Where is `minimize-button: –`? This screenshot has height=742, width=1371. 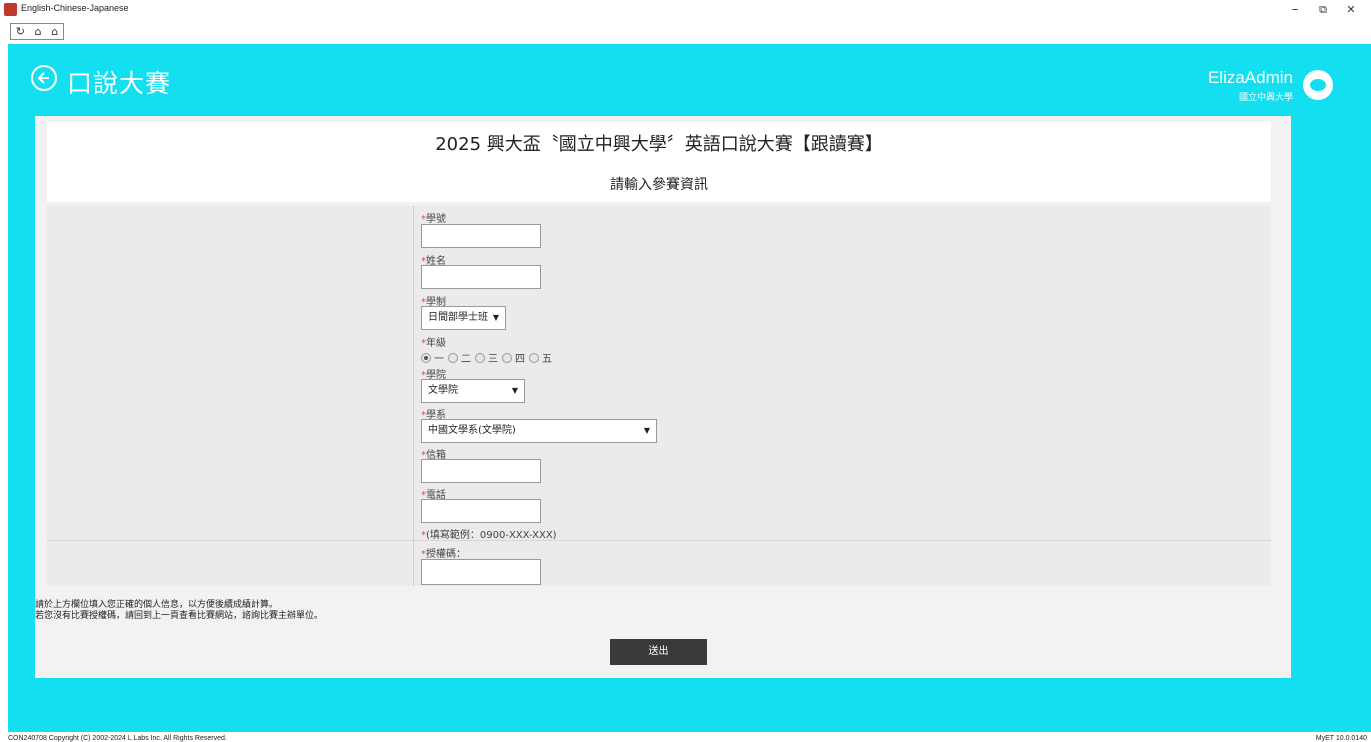
minimize-button: – is located at coordinates (1295, 10).